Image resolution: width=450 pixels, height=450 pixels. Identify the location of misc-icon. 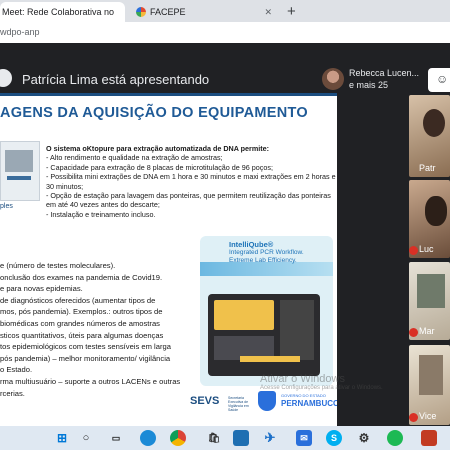
(429, 438).